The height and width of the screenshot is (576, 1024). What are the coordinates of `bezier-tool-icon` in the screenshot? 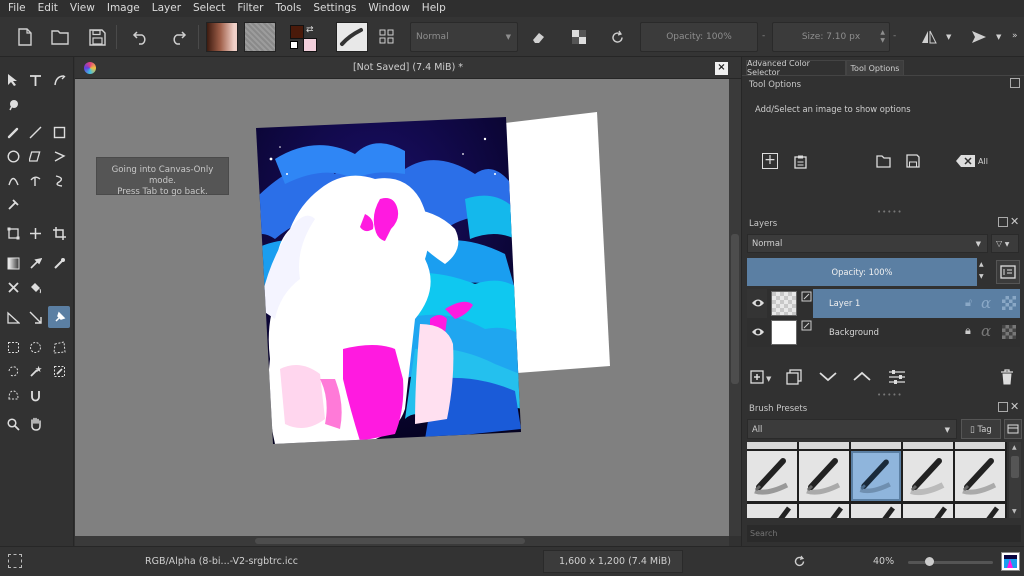 It's located at (13, 180).